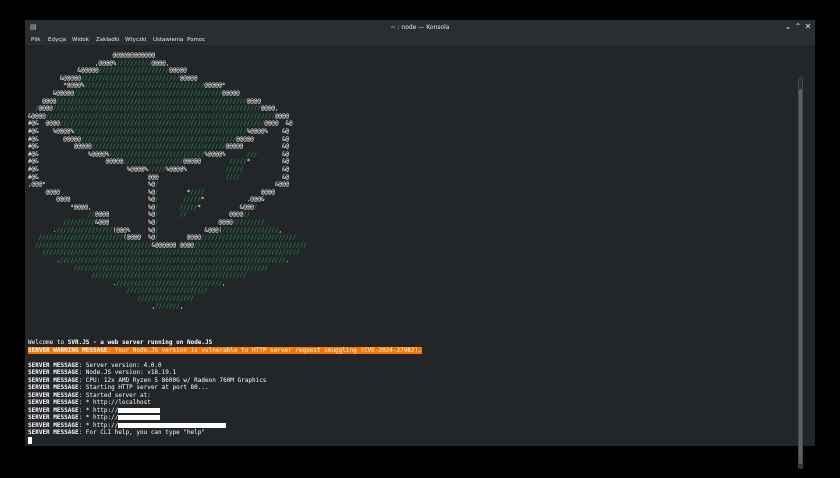  Describe the element at coordinates (168, 40) in the screenshot. I see `menu-settings: Ustawienia` at that location.